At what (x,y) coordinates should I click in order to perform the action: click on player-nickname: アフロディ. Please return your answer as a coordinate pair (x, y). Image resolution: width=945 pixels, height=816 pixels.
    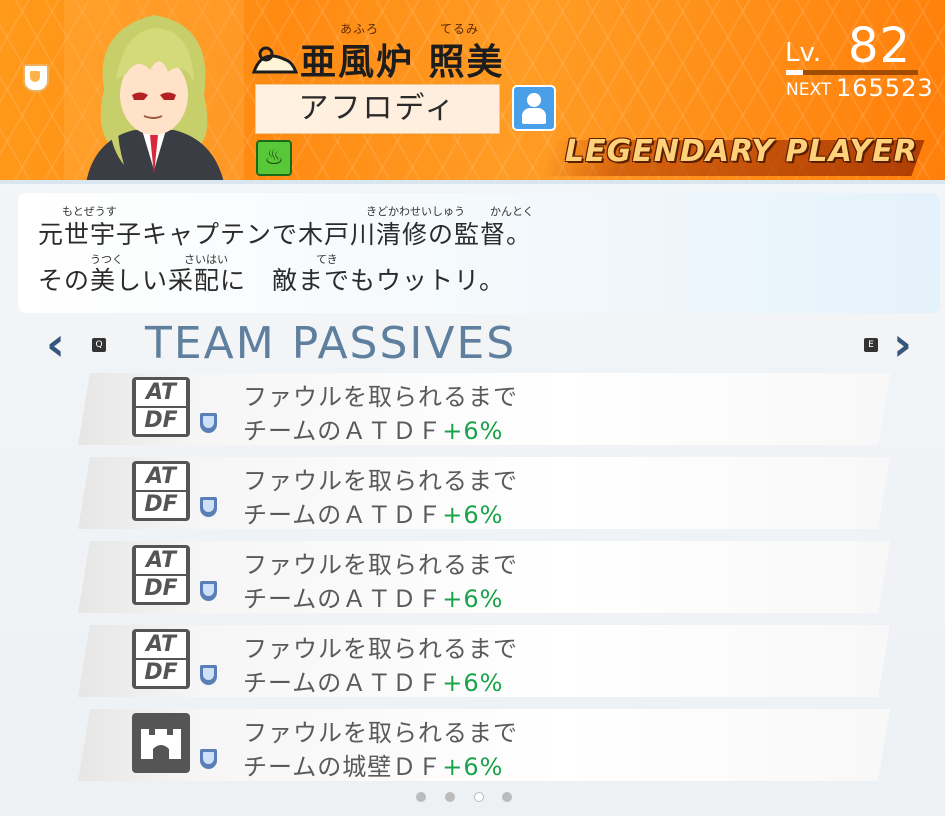
    Looking at the image, I should click on (377, 109).